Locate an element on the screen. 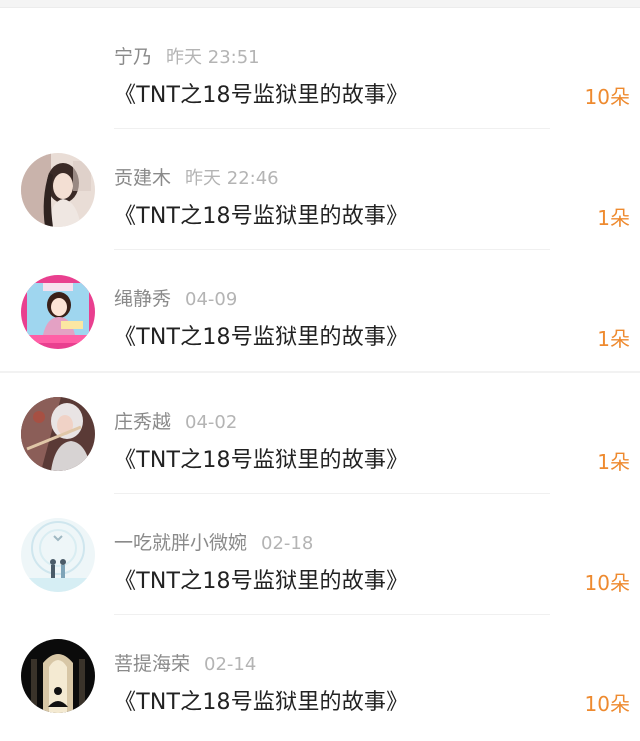 The image size is (640, 741). timestamp: 04-02 is located at coordinates (211, 422).